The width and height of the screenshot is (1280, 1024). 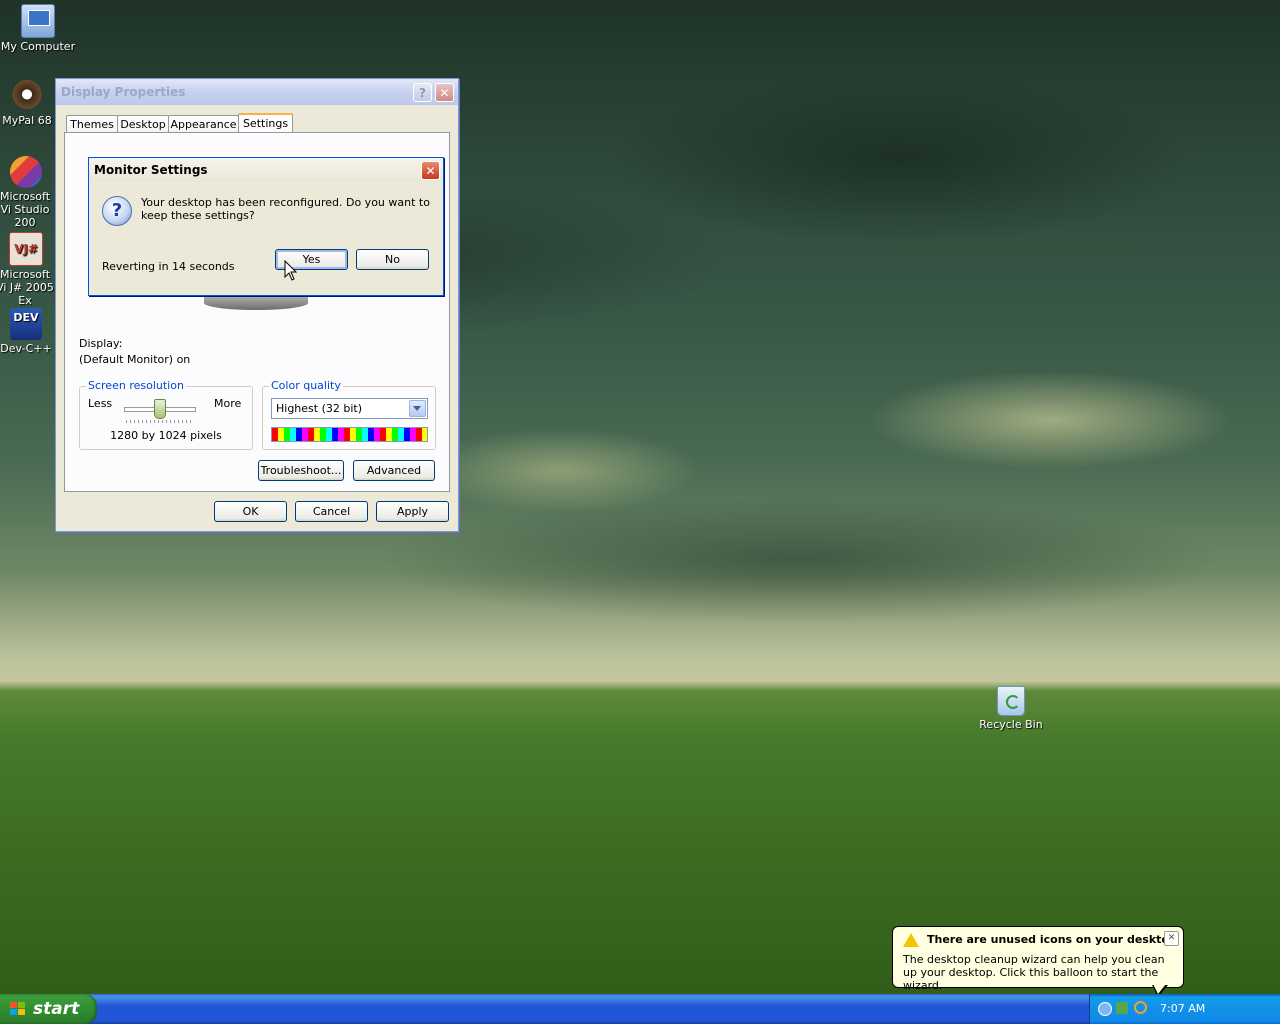 What do you see at coordinates (640, 1009) in the screenshot?
I see `taskbar: start ? ↕ 7:07 AM` at bounding box center [640, 1009].